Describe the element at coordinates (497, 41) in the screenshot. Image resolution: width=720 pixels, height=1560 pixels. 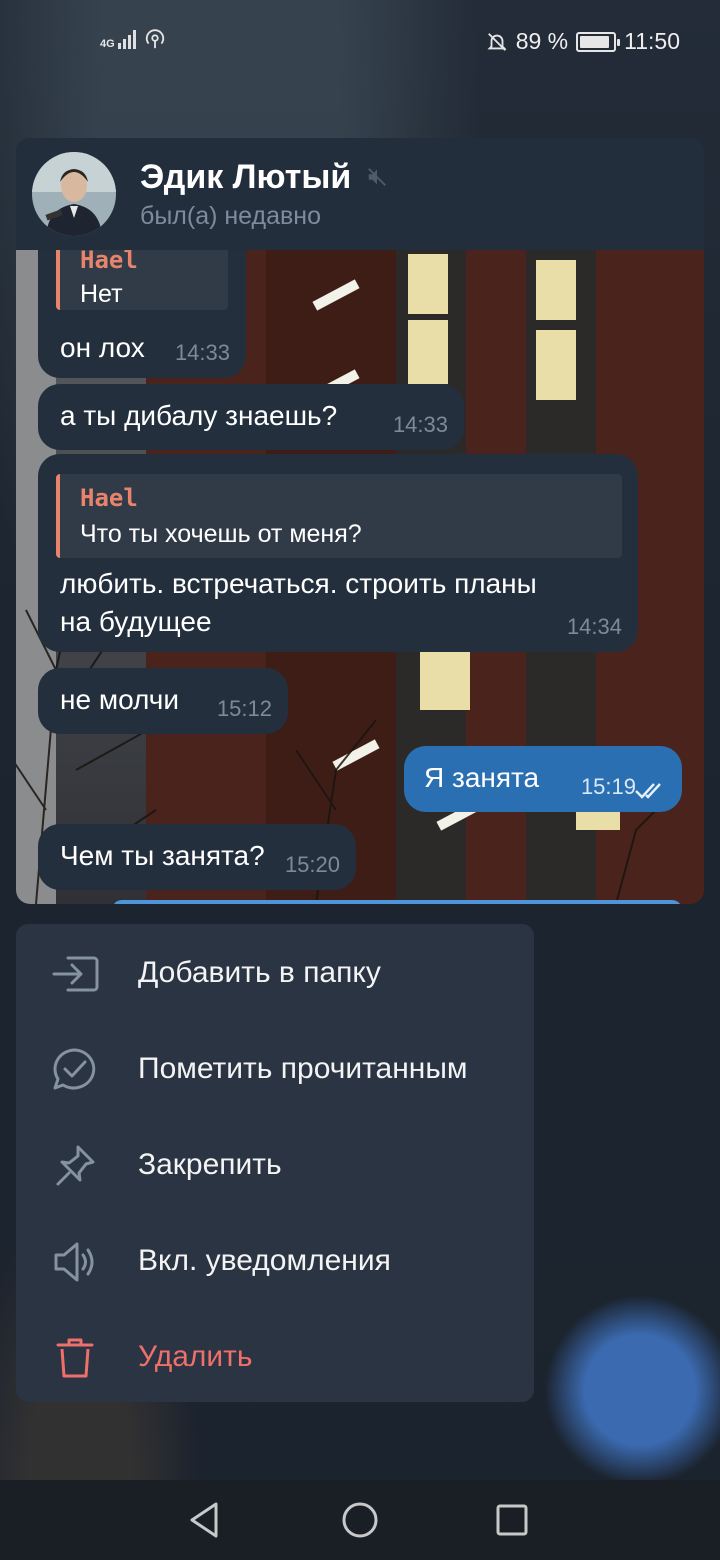
I see `do-not-disturb-icon` at that location.